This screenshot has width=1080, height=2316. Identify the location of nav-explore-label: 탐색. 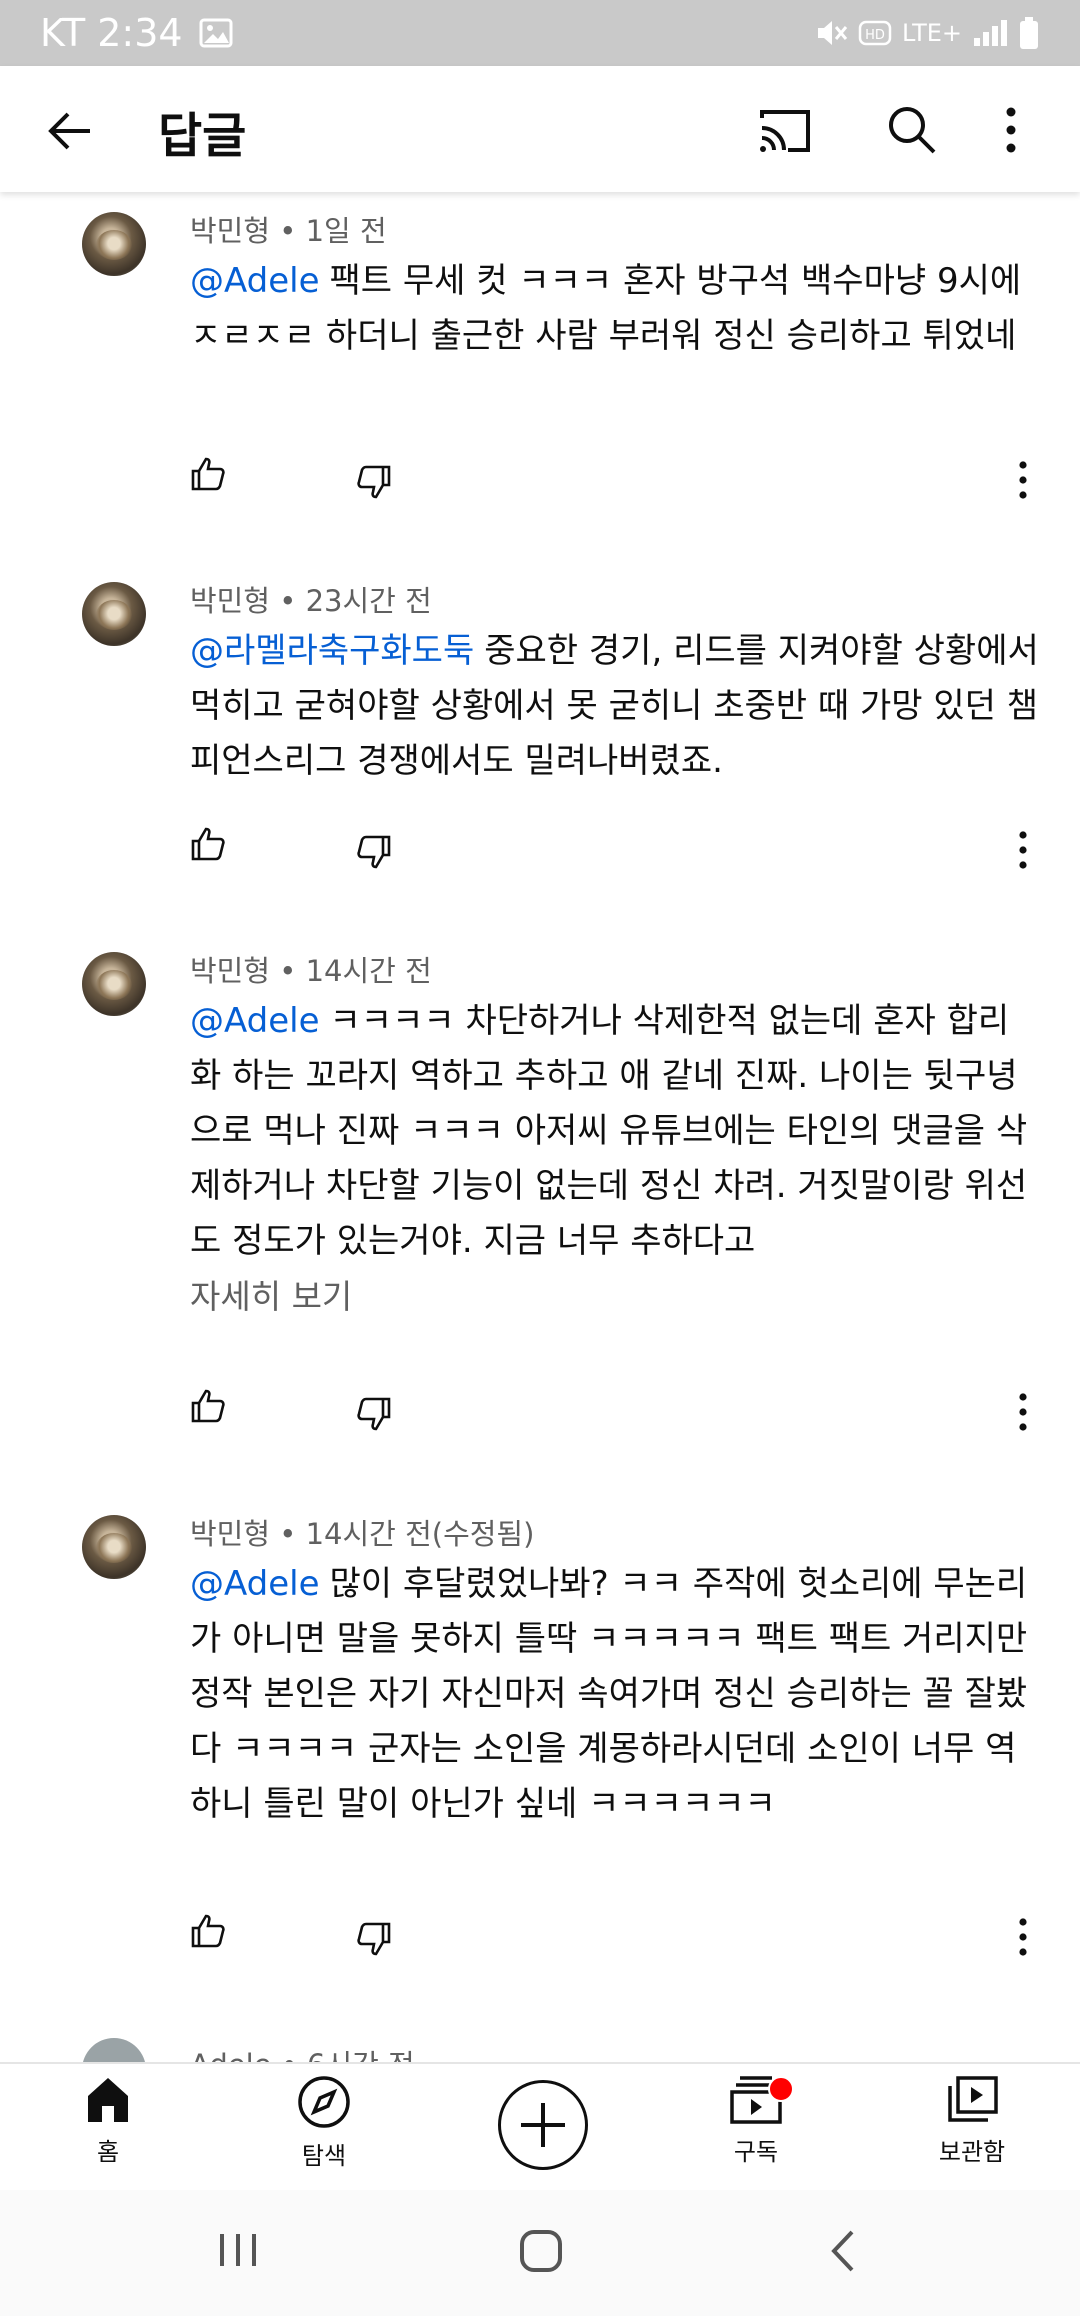
(324, 2156).